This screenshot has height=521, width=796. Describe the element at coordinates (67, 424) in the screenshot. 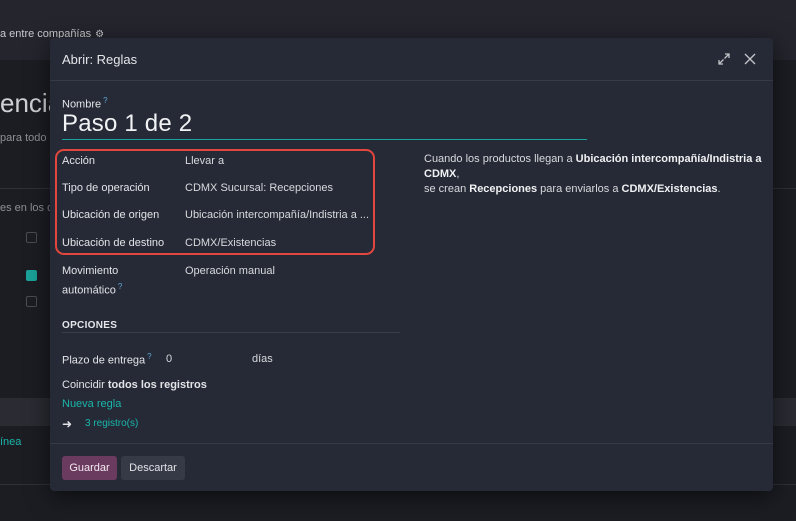

I see `arrow-right-icon: ➜` at that location.